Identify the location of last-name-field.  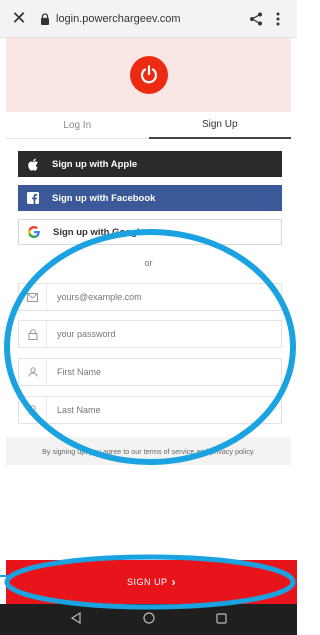
(150, 410).